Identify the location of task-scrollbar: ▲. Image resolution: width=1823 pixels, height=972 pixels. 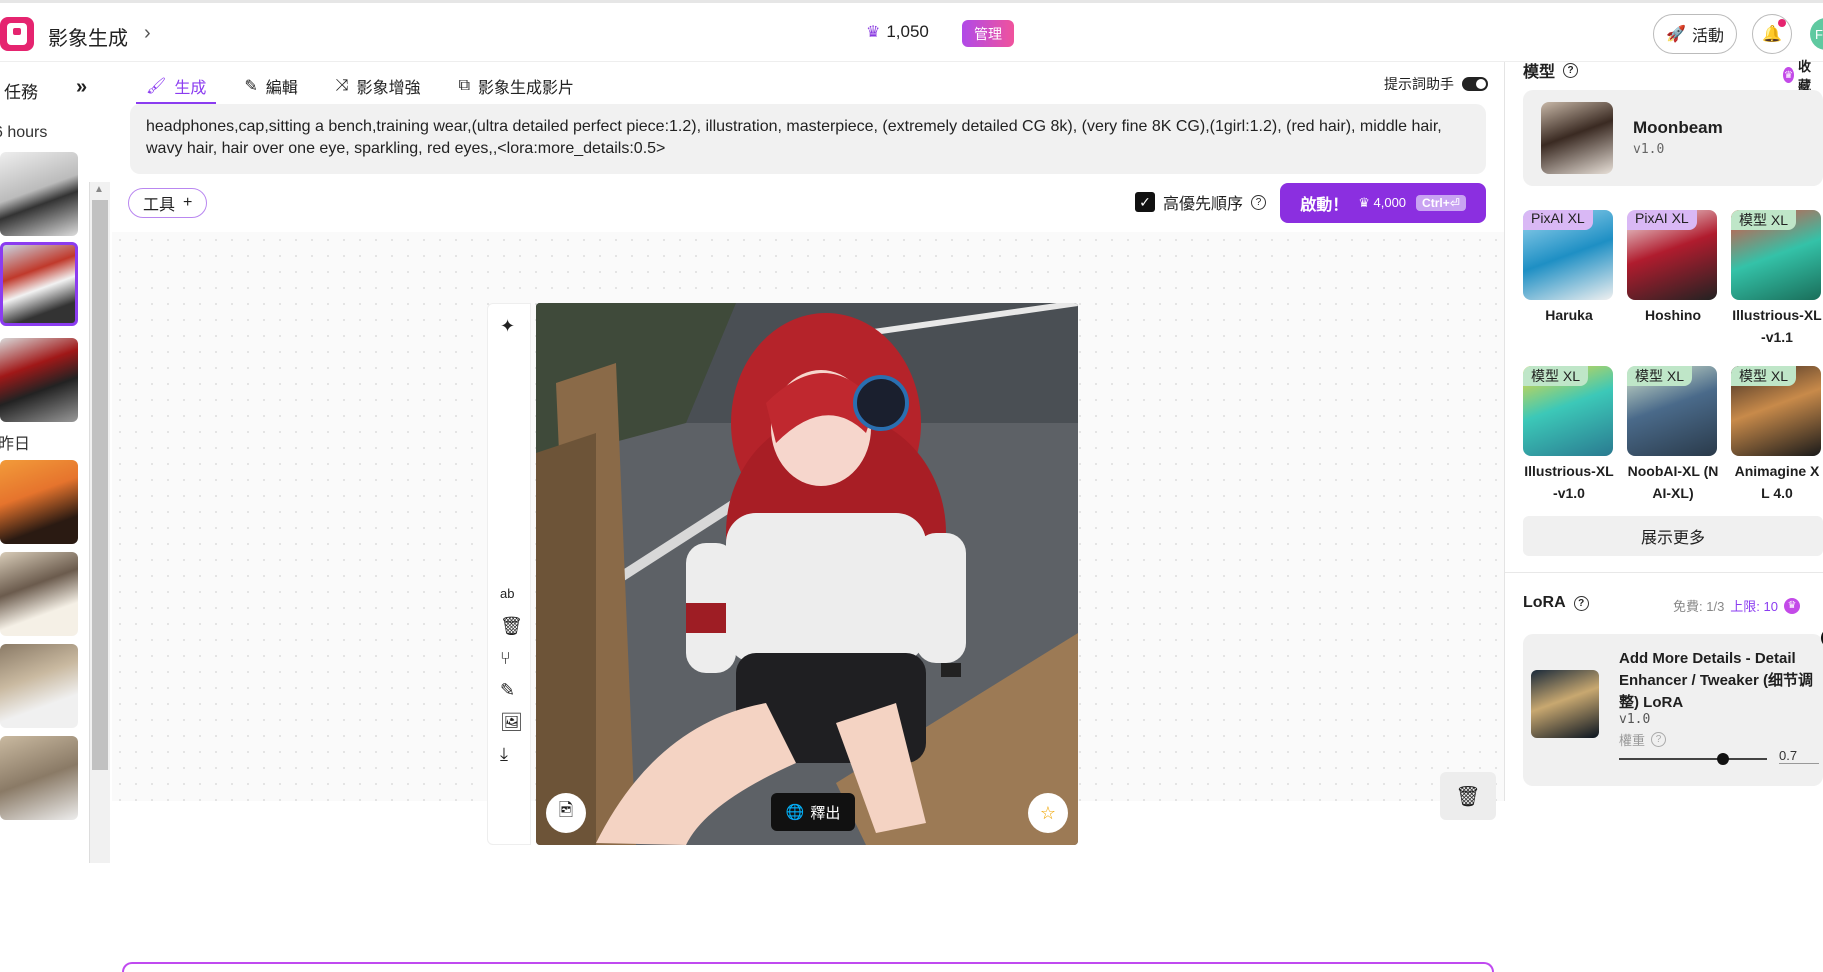
(99, 522).